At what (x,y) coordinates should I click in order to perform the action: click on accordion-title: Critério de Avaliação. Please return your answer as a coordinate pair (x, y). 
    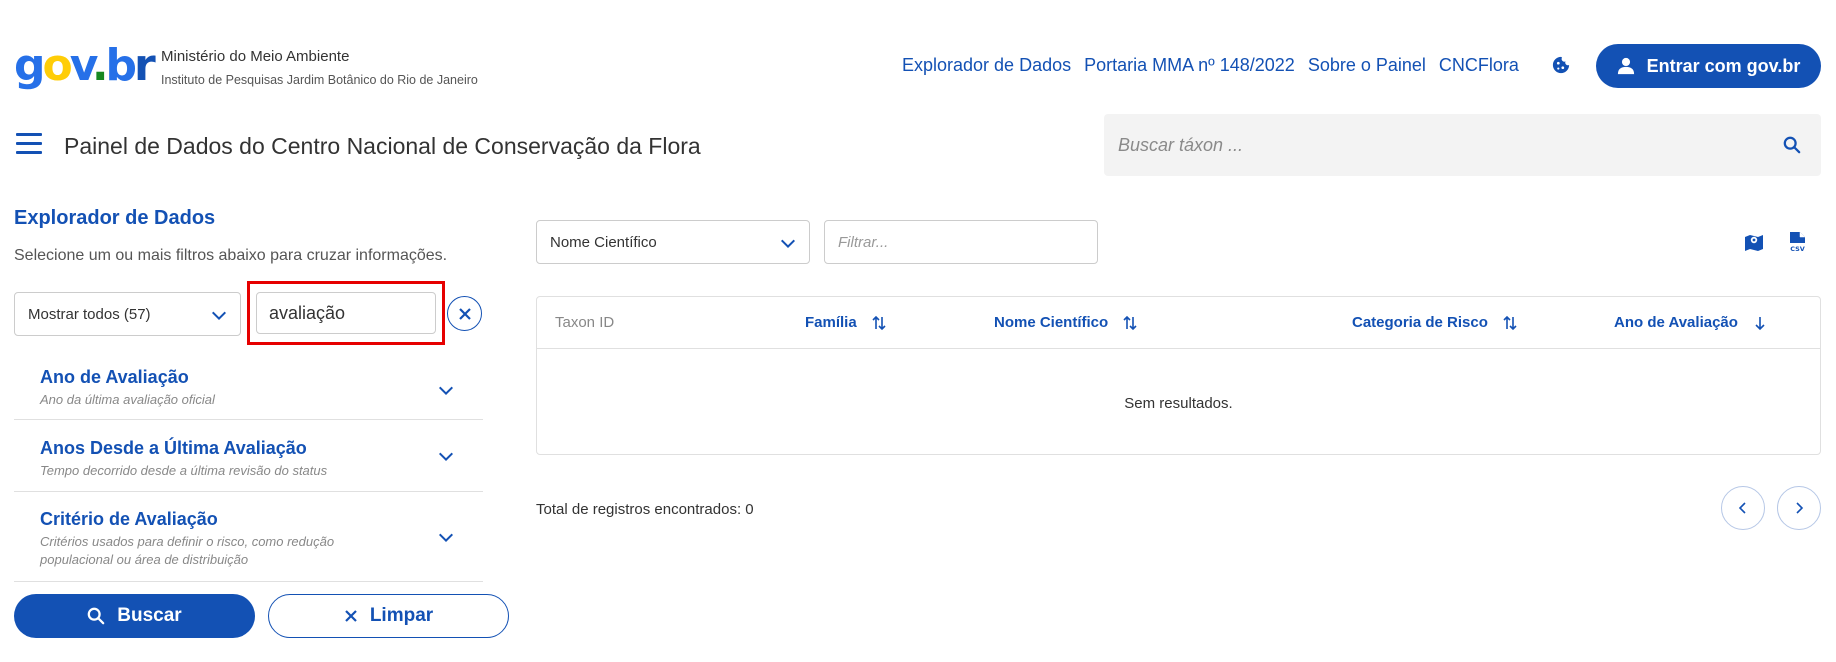
    Looking at the image, I should click on (129, 519).